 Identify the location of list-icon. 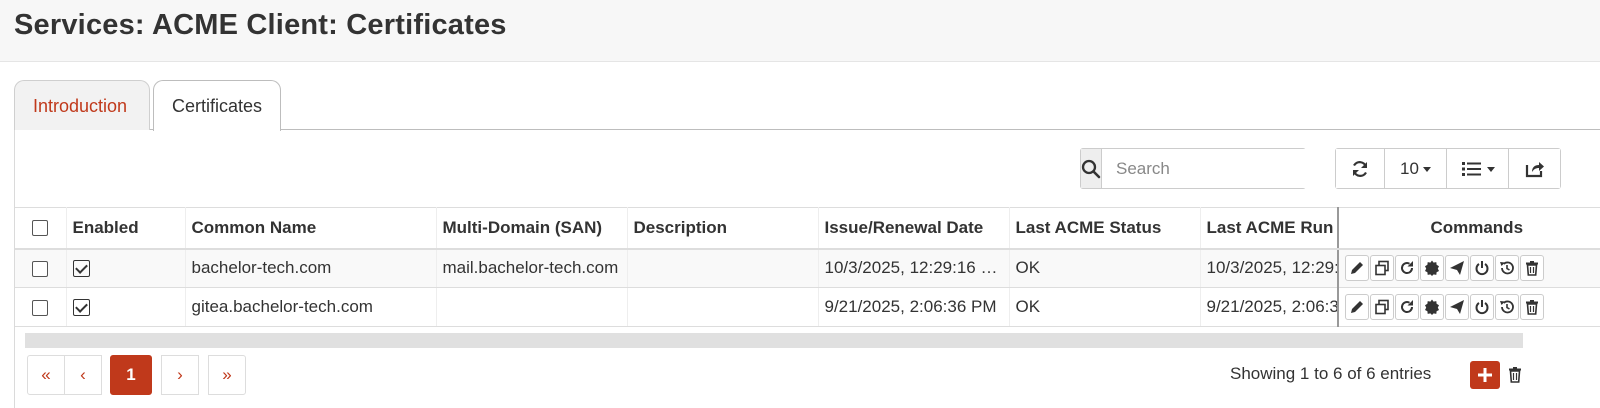
(1471, 168).